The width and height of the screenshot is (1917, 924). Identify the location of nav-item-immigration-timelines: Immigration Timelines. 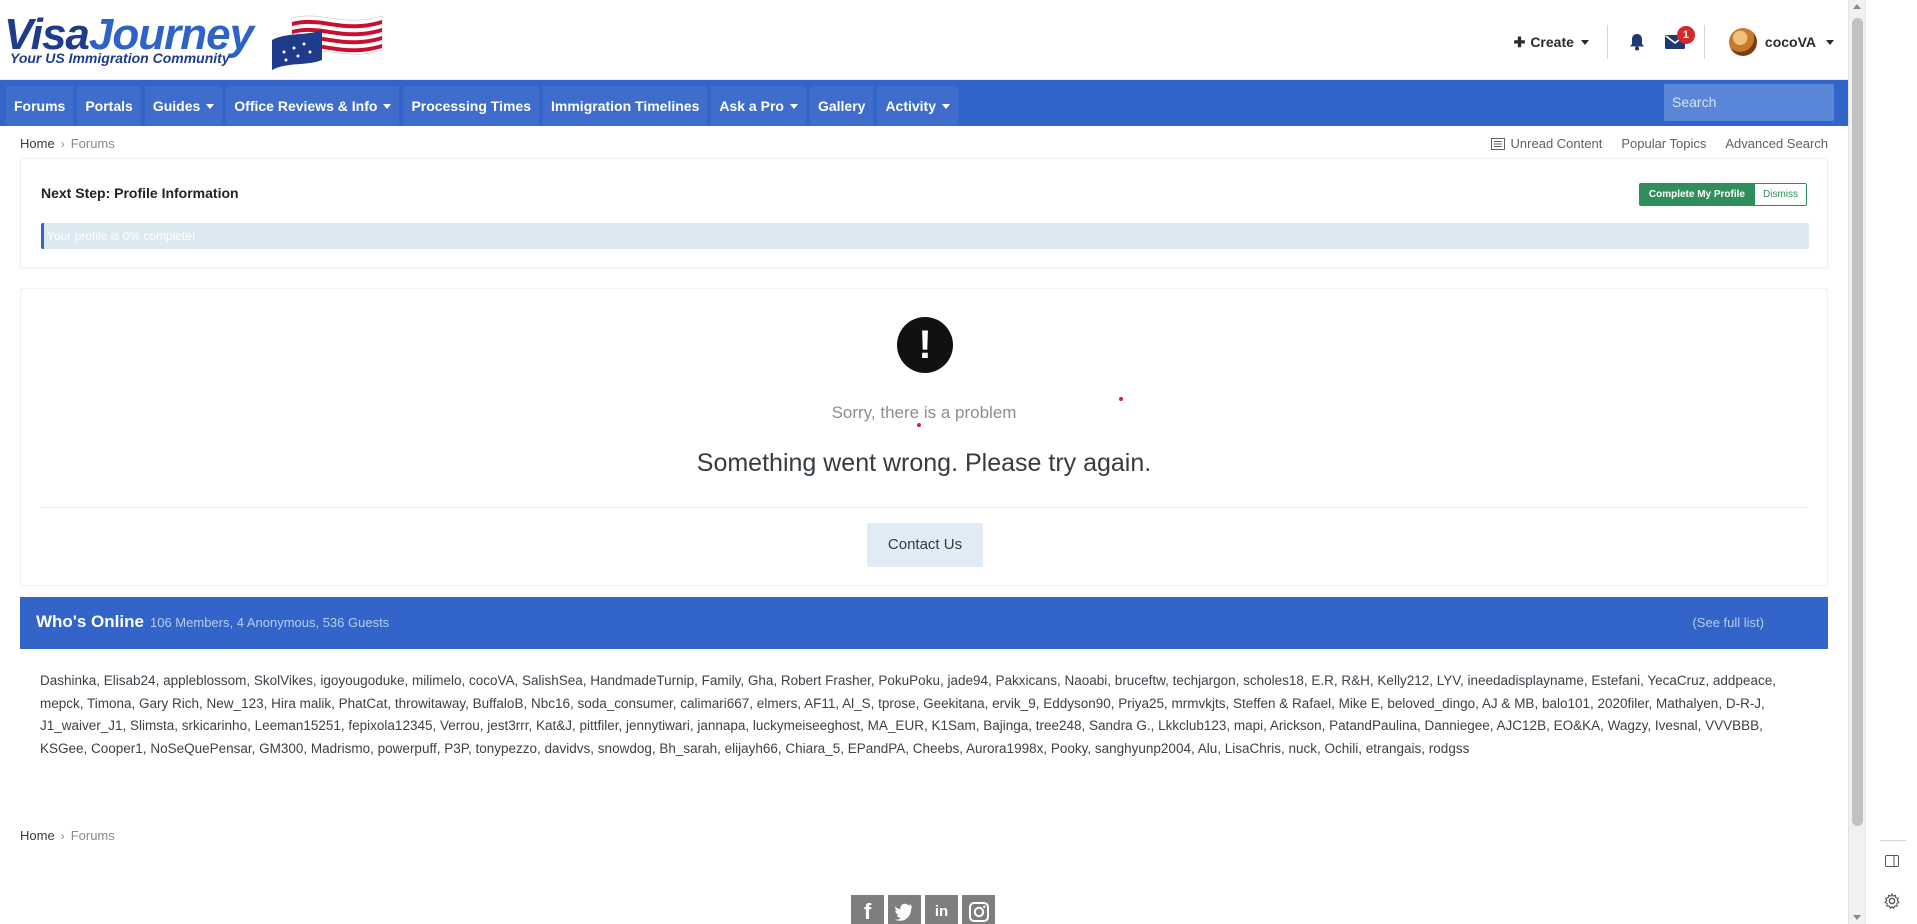
(625, 106).